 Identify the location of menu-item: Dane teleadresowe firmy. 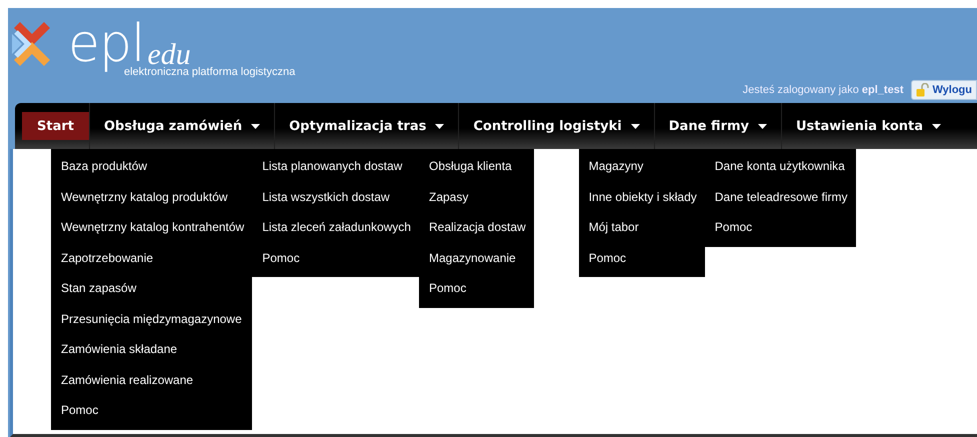
(780, 197).